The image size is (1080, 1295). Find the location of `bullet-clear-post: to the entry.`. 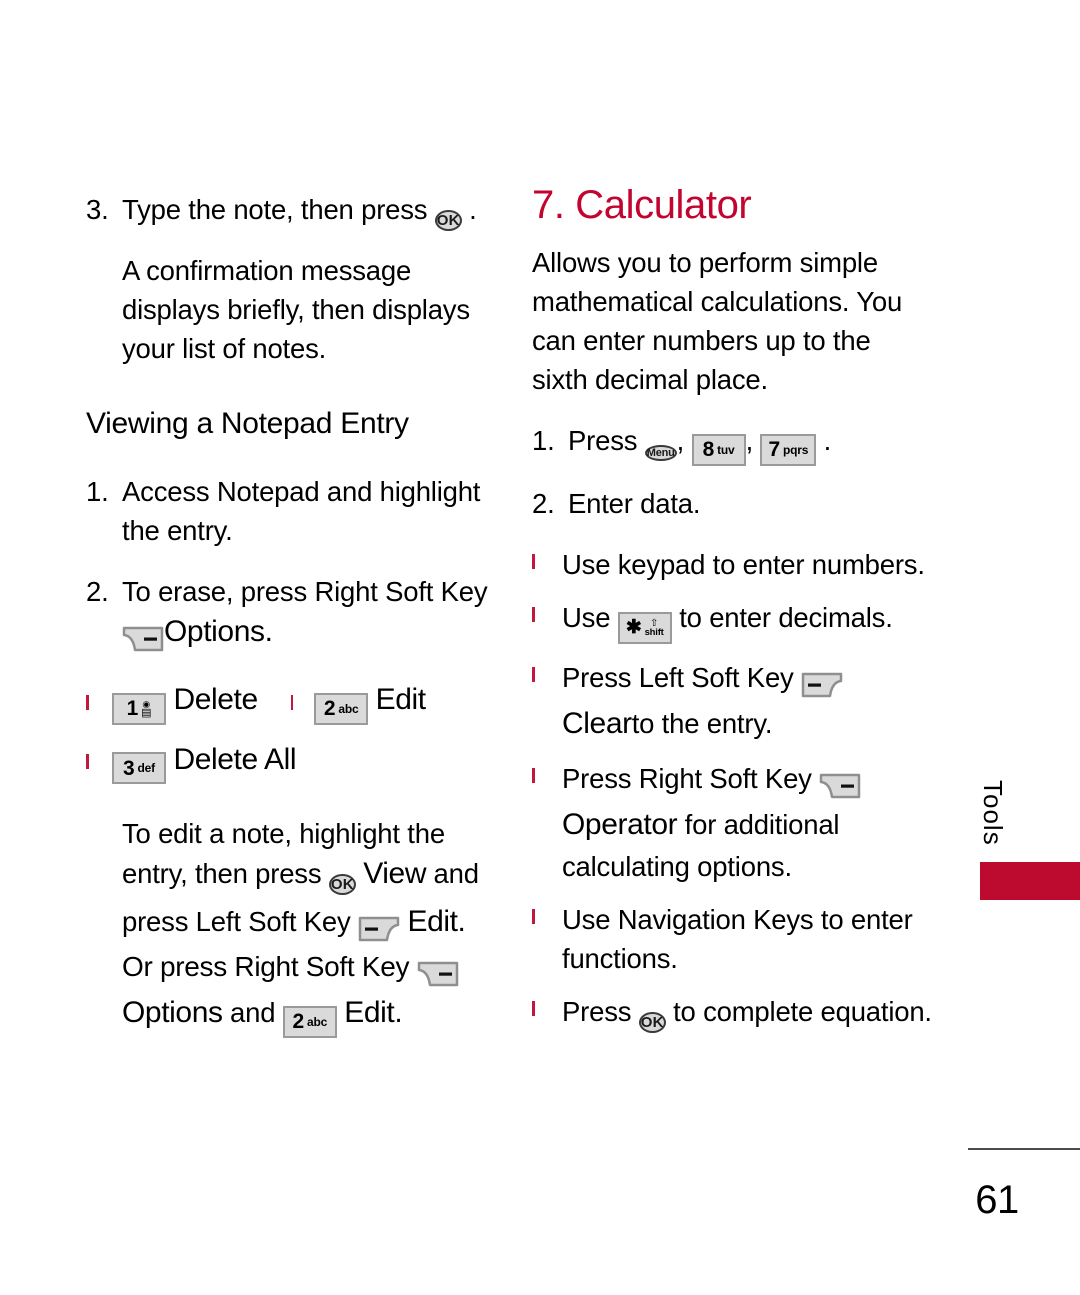

bullet-clear-post: to the entry. is located at coordinates (702, 723).